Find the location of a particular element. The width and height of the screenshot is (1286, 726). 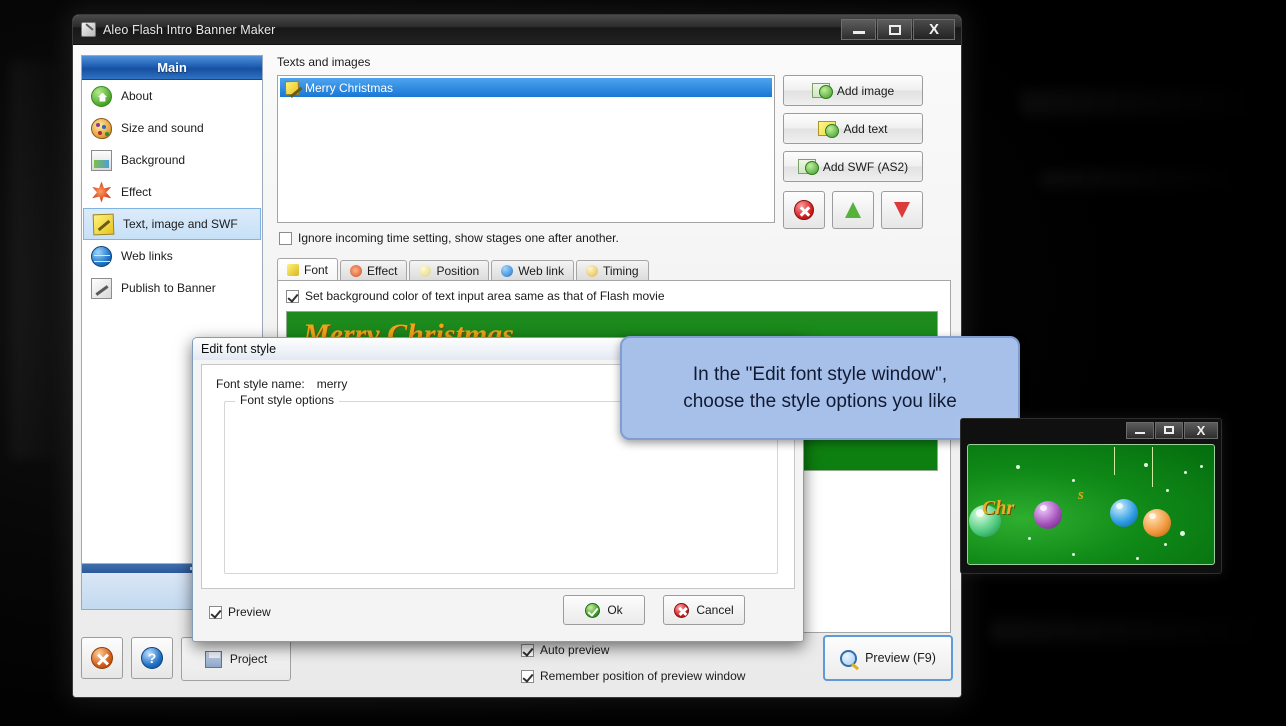

window-title: Aleo Flash Intro Banner Maker is located at coordinates (189, 29).